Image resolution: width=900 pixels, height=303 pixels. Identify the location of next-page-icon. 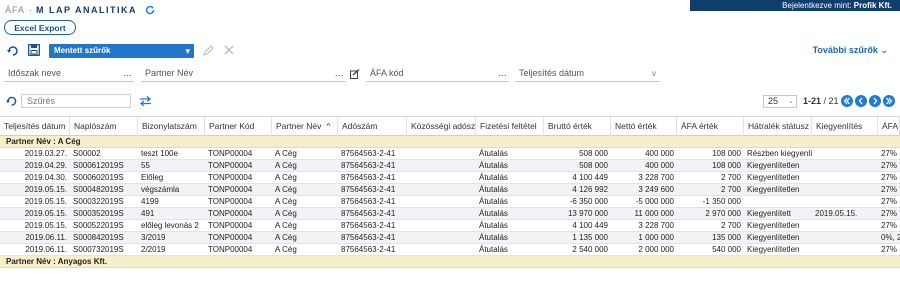
(875, 101).